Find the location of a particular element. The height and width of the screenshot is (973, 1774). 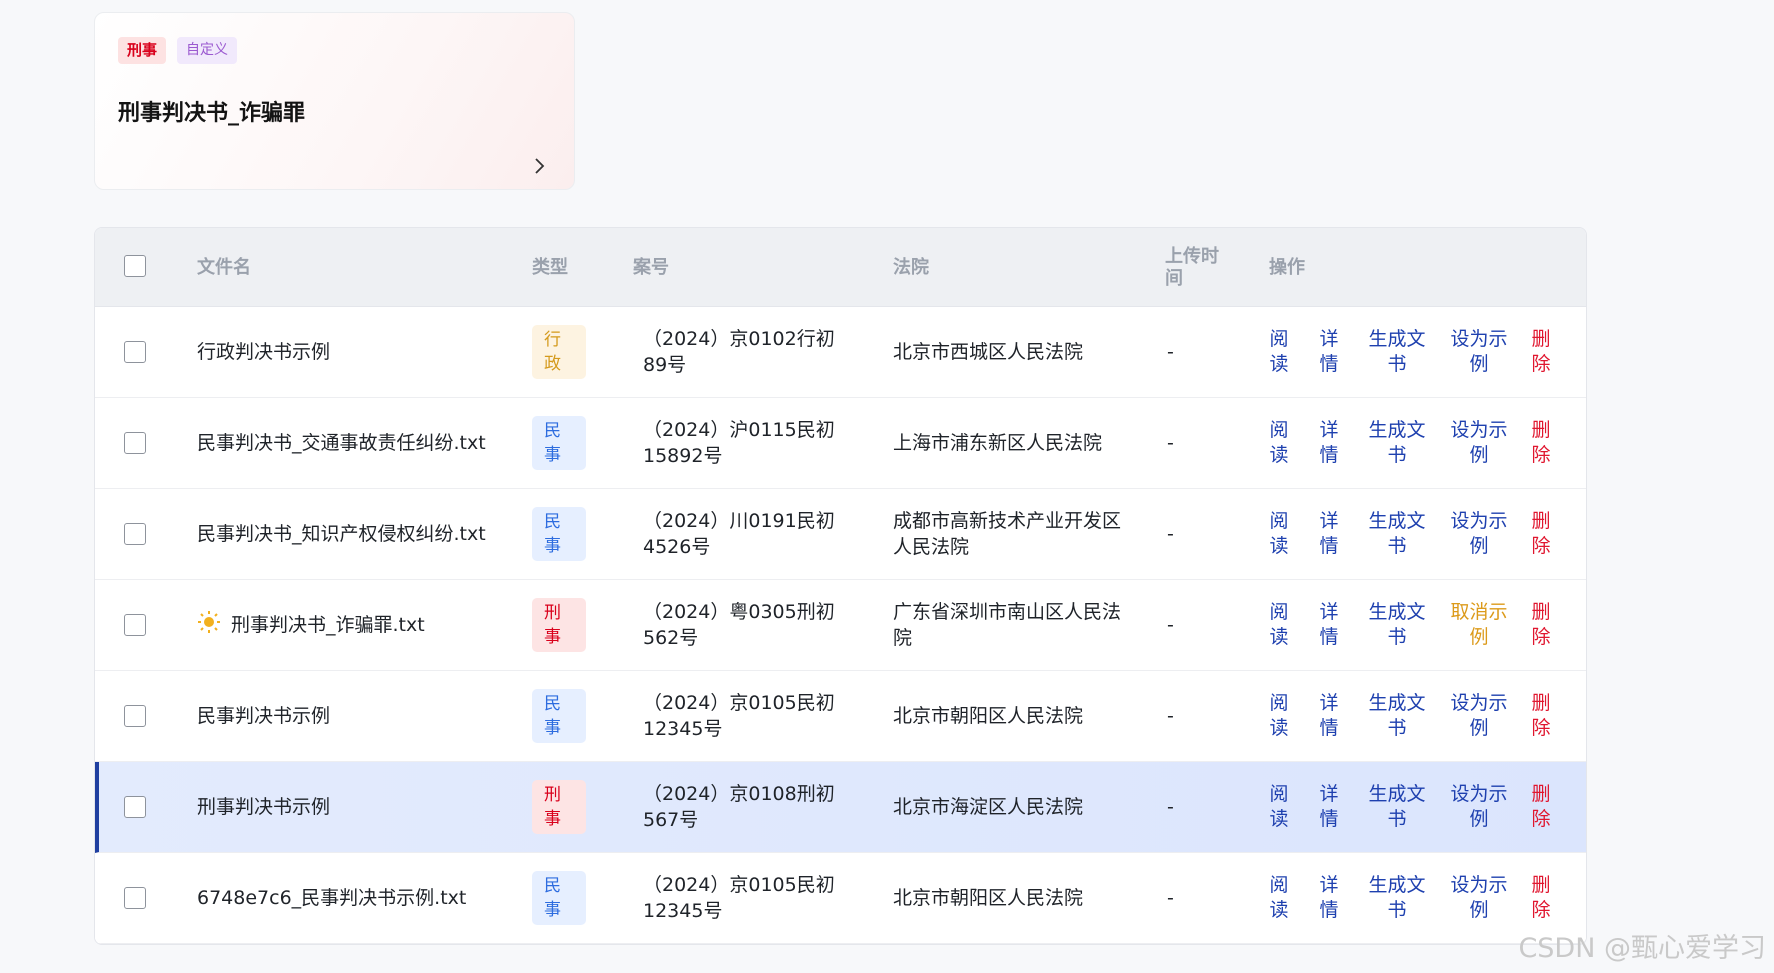

file-name-cell: 6748e7c6_民事判决书示例.txt is located at coordinates (331, 898).